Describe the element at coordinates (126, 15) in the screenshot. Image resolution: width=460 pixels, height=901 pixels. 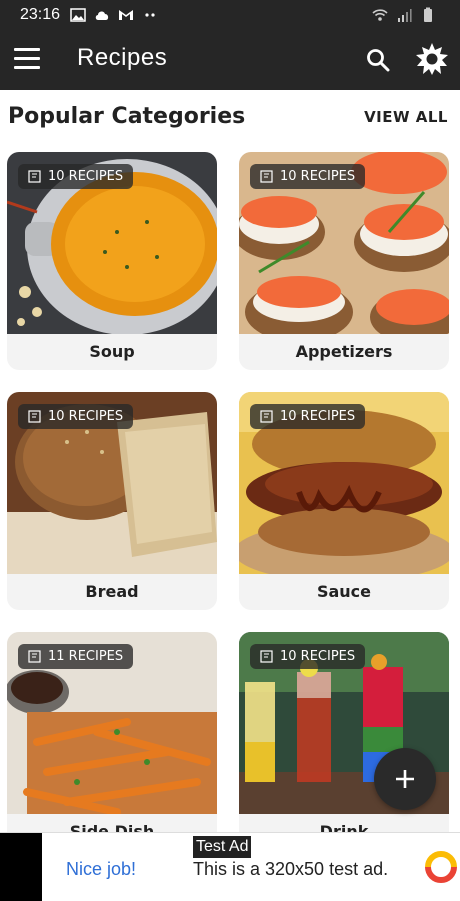
I see `gmail-icon` at that location.